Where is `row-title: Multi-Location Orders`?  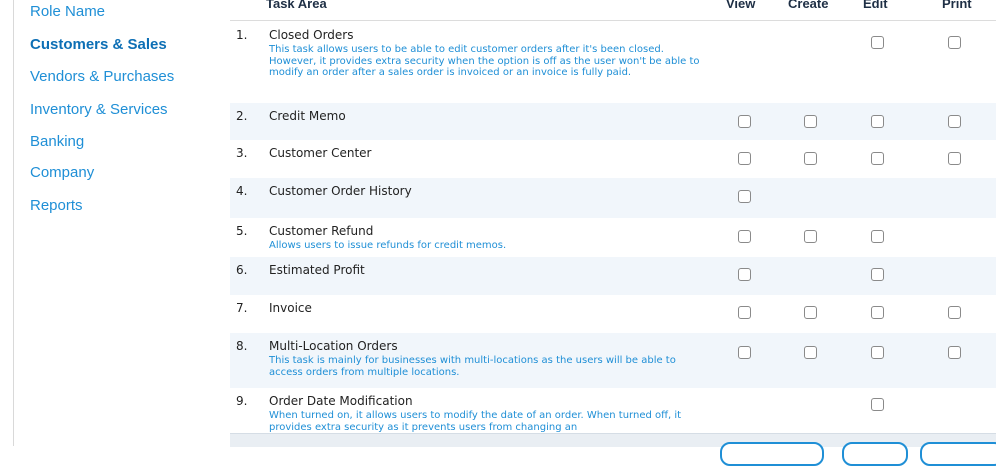
row-title: Multi-Location Orders is located at coordinates (333, 346).